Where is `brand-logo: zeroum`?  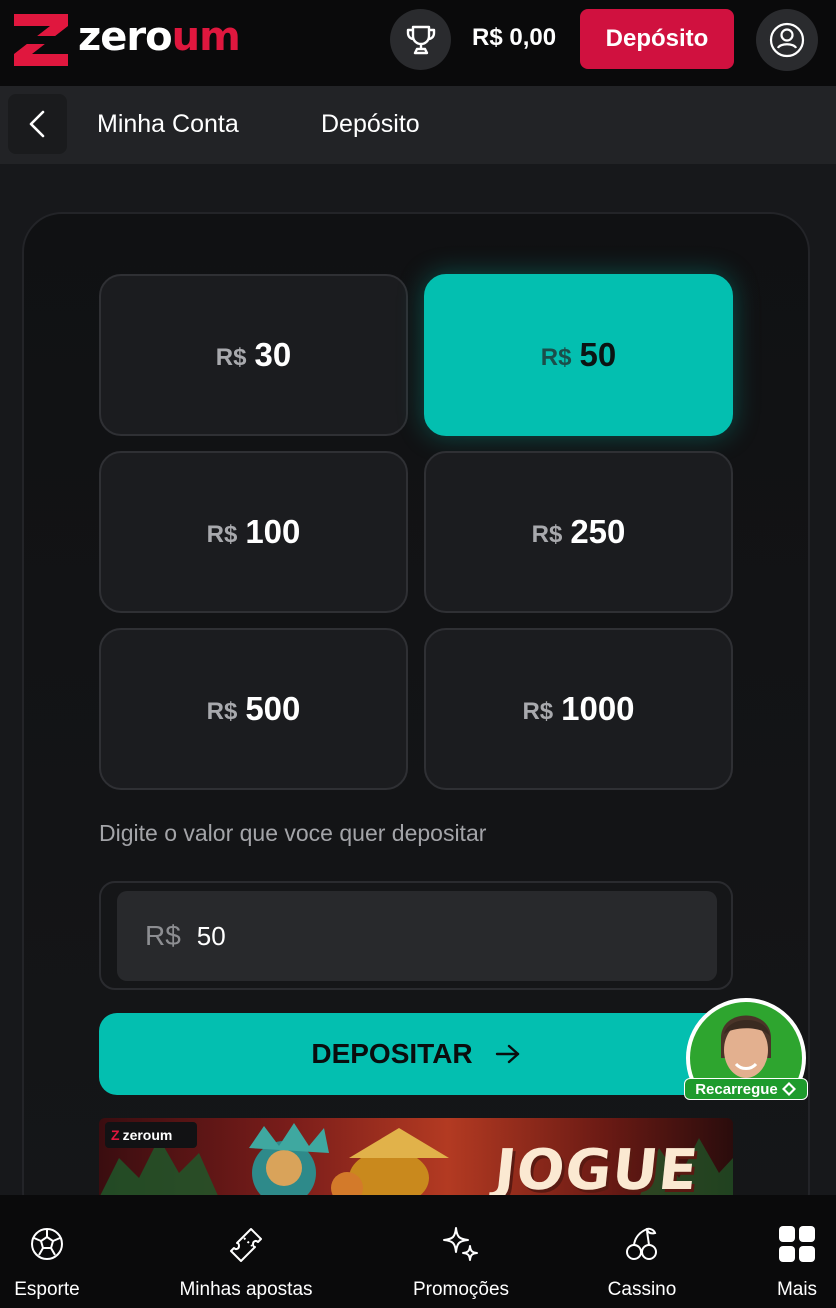 brand-logo: zeroum is located at coordinates (127, 40).